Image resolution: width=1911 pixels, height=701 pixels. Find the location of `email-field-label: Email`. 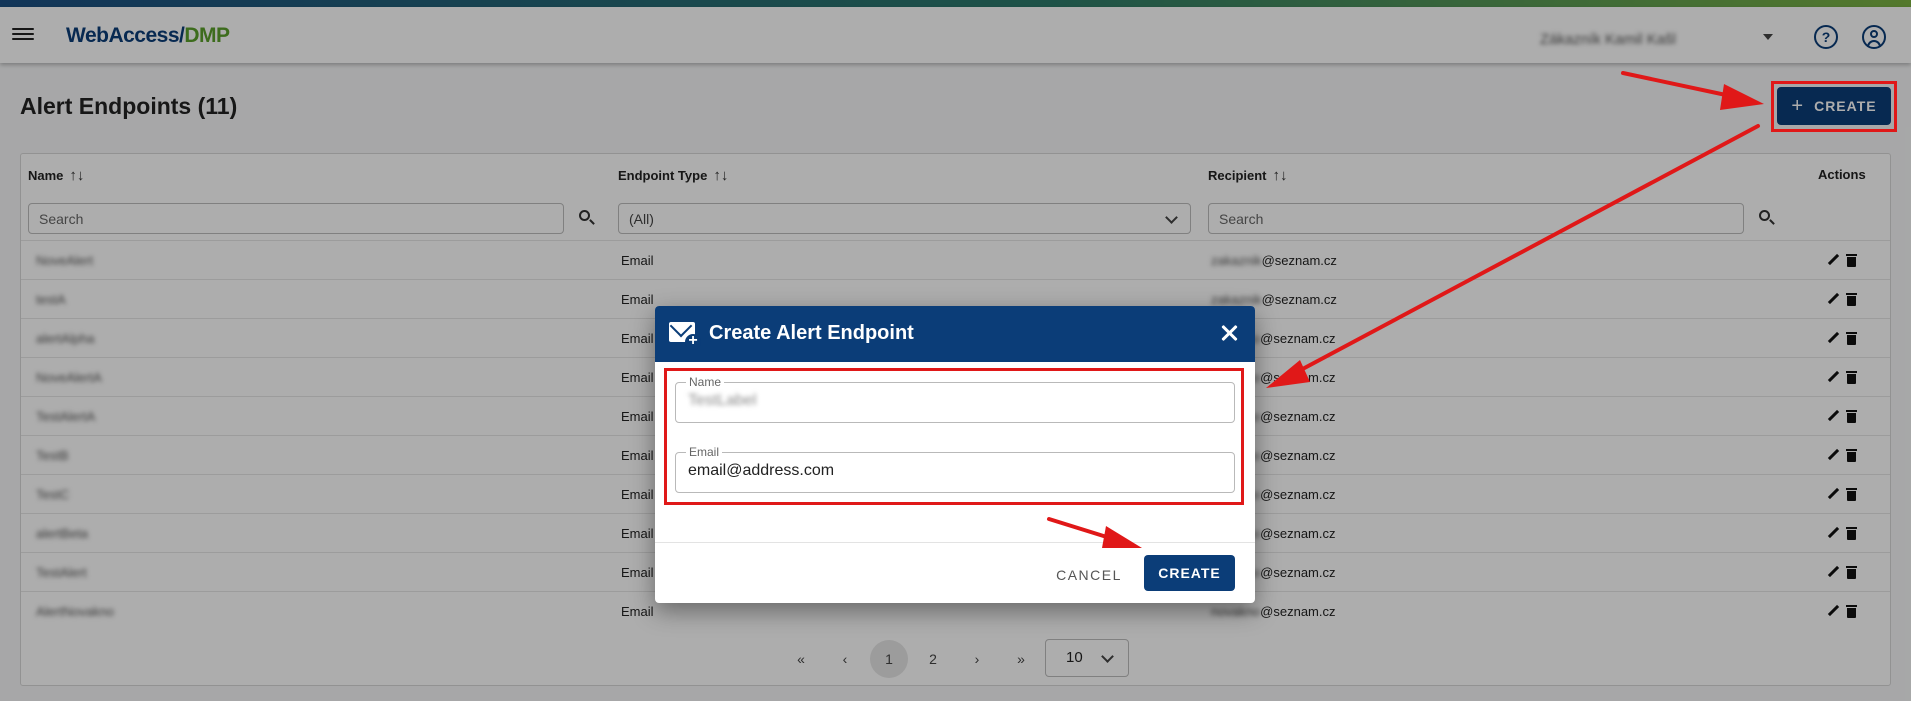

email-field-label: Email is located at coordinates (704, 452).